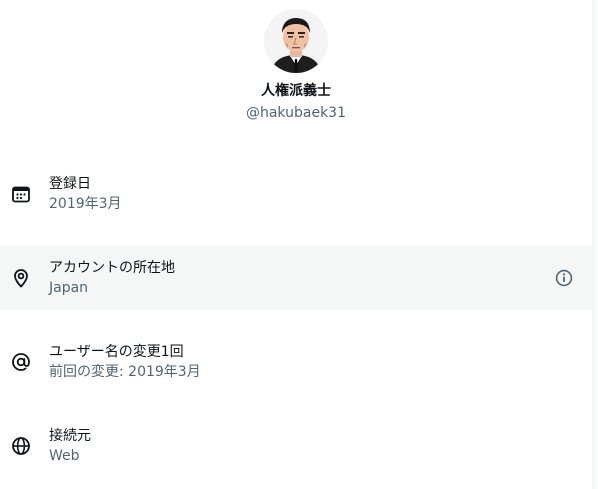  I want to click on user-handle: @hakubaek31, so click(295, 113).